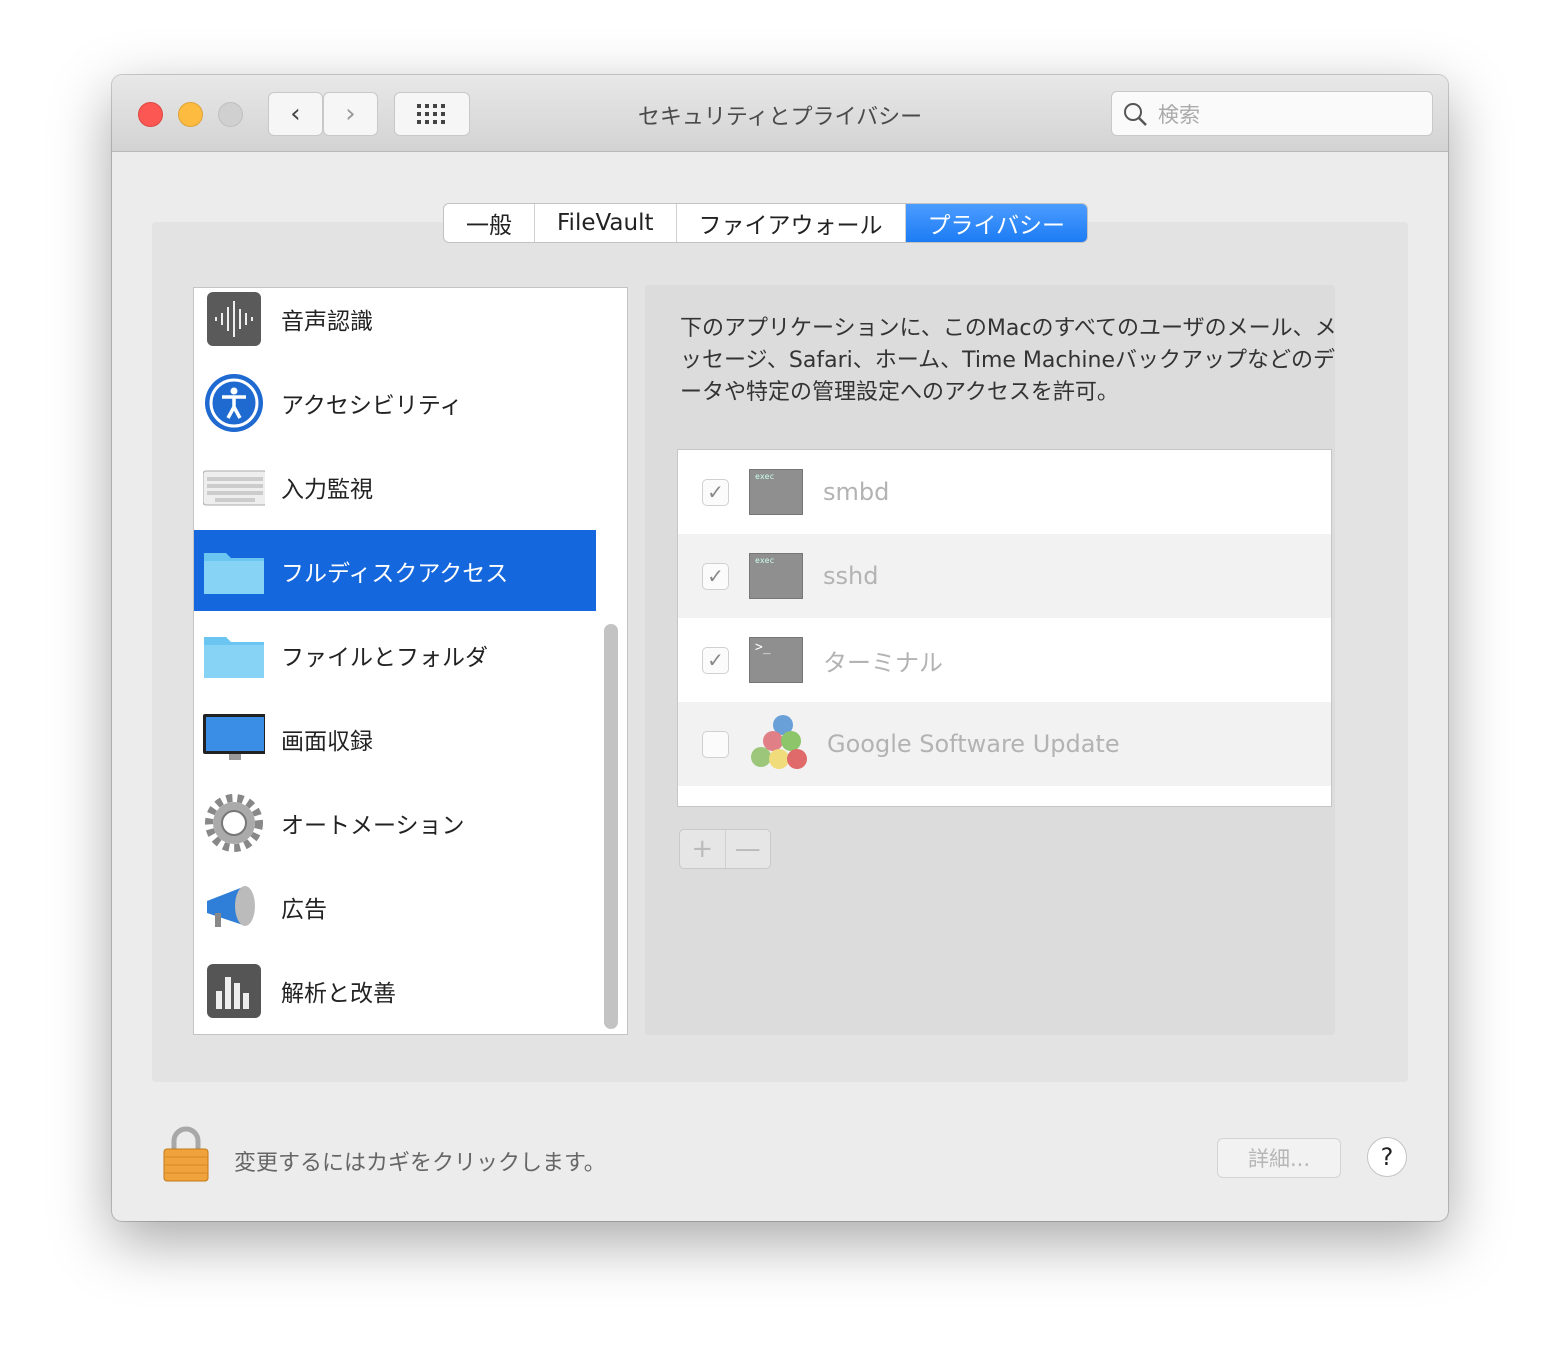 Image resolution: width=1560 pixels, height=1370 pixels. What do you see at coordinates (327, 322) in the screenshot?
I see `sidebar-item-label: 音声認識` at bounding box center [327, 322].